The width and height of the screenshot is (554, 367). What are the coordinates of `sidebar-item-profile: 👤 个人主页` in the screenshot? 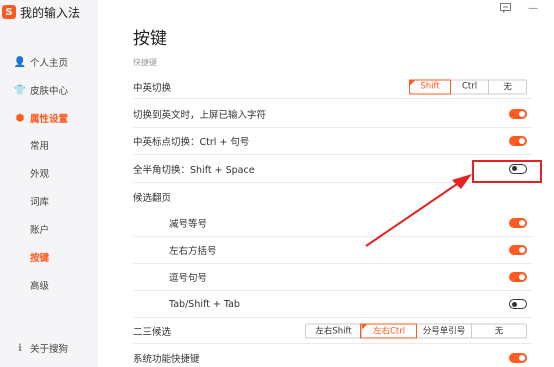 It's located at (49, 62).